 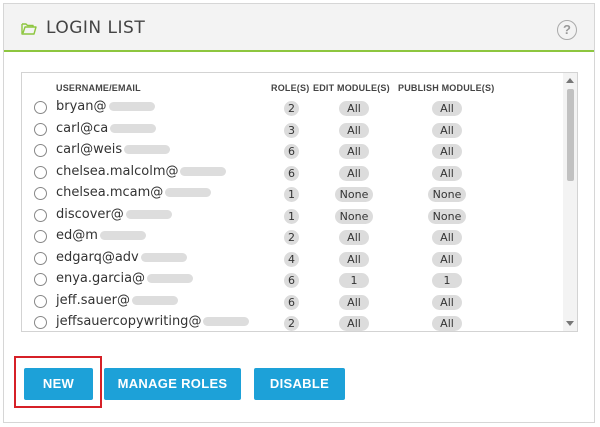 I want to click on list-scrollbar, so click(x=570, y=202).